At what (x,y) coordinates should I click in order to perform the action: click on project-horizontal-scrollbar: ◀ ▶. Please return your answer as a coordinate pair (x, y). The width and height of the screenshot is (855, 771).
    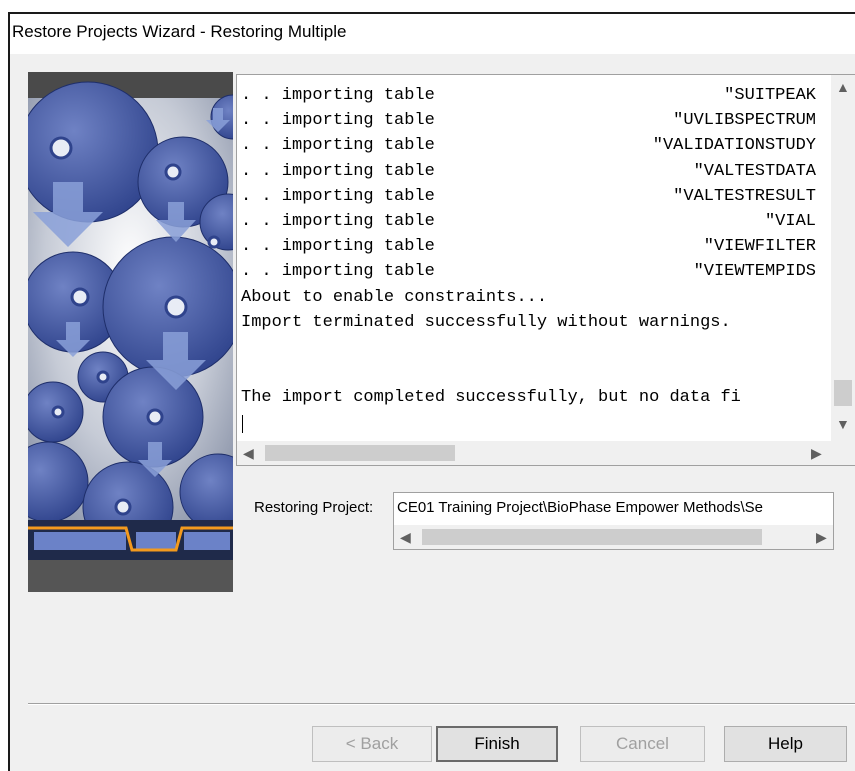
    Looking at the image, I should click on (613, 537).